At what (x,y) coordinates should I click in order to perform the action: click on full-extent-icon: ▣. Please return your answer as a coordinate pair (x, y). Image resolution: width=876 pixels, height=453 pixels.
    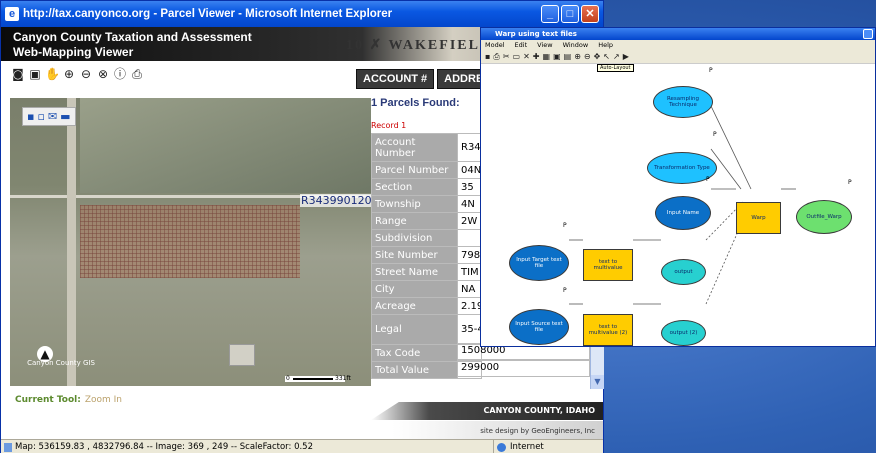
    Looking at the image, I should click on (557, 56).